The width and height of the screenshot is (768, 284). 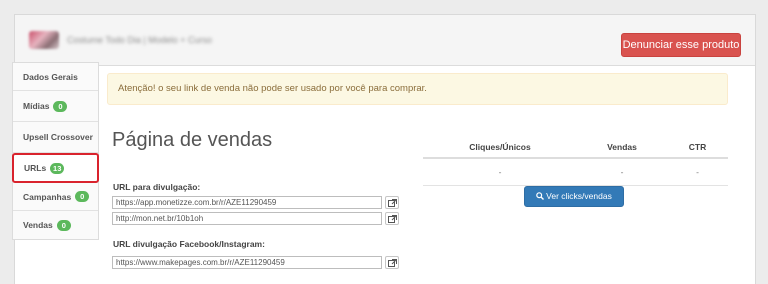 What do you see at coordinates (139, 40) in the screenshot?
I see `product-title: Costume Todo Dia | Modelo + Curso` at bounding box center [139, 40].